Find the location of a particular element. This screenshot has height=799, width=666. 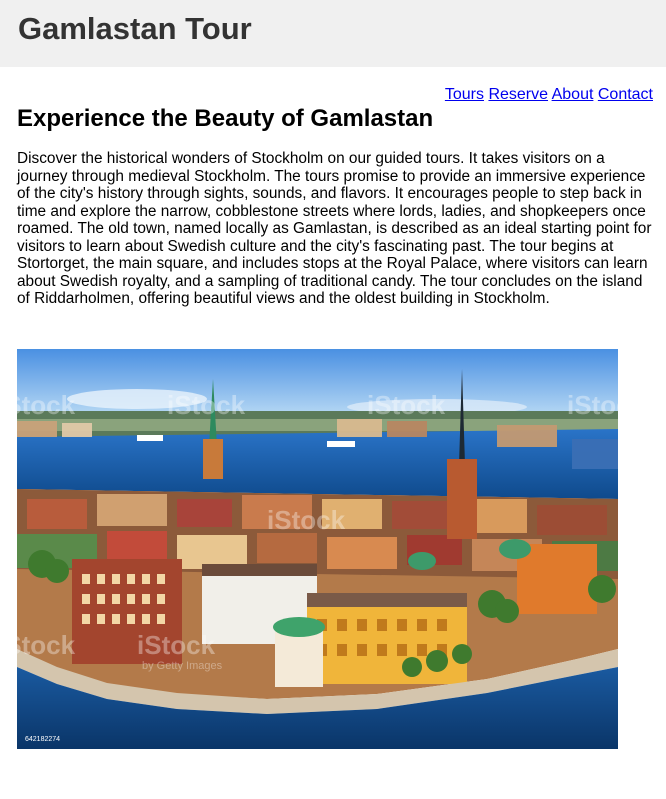

site-header: Gamlastan Tour is located at coordinates (333, 33).